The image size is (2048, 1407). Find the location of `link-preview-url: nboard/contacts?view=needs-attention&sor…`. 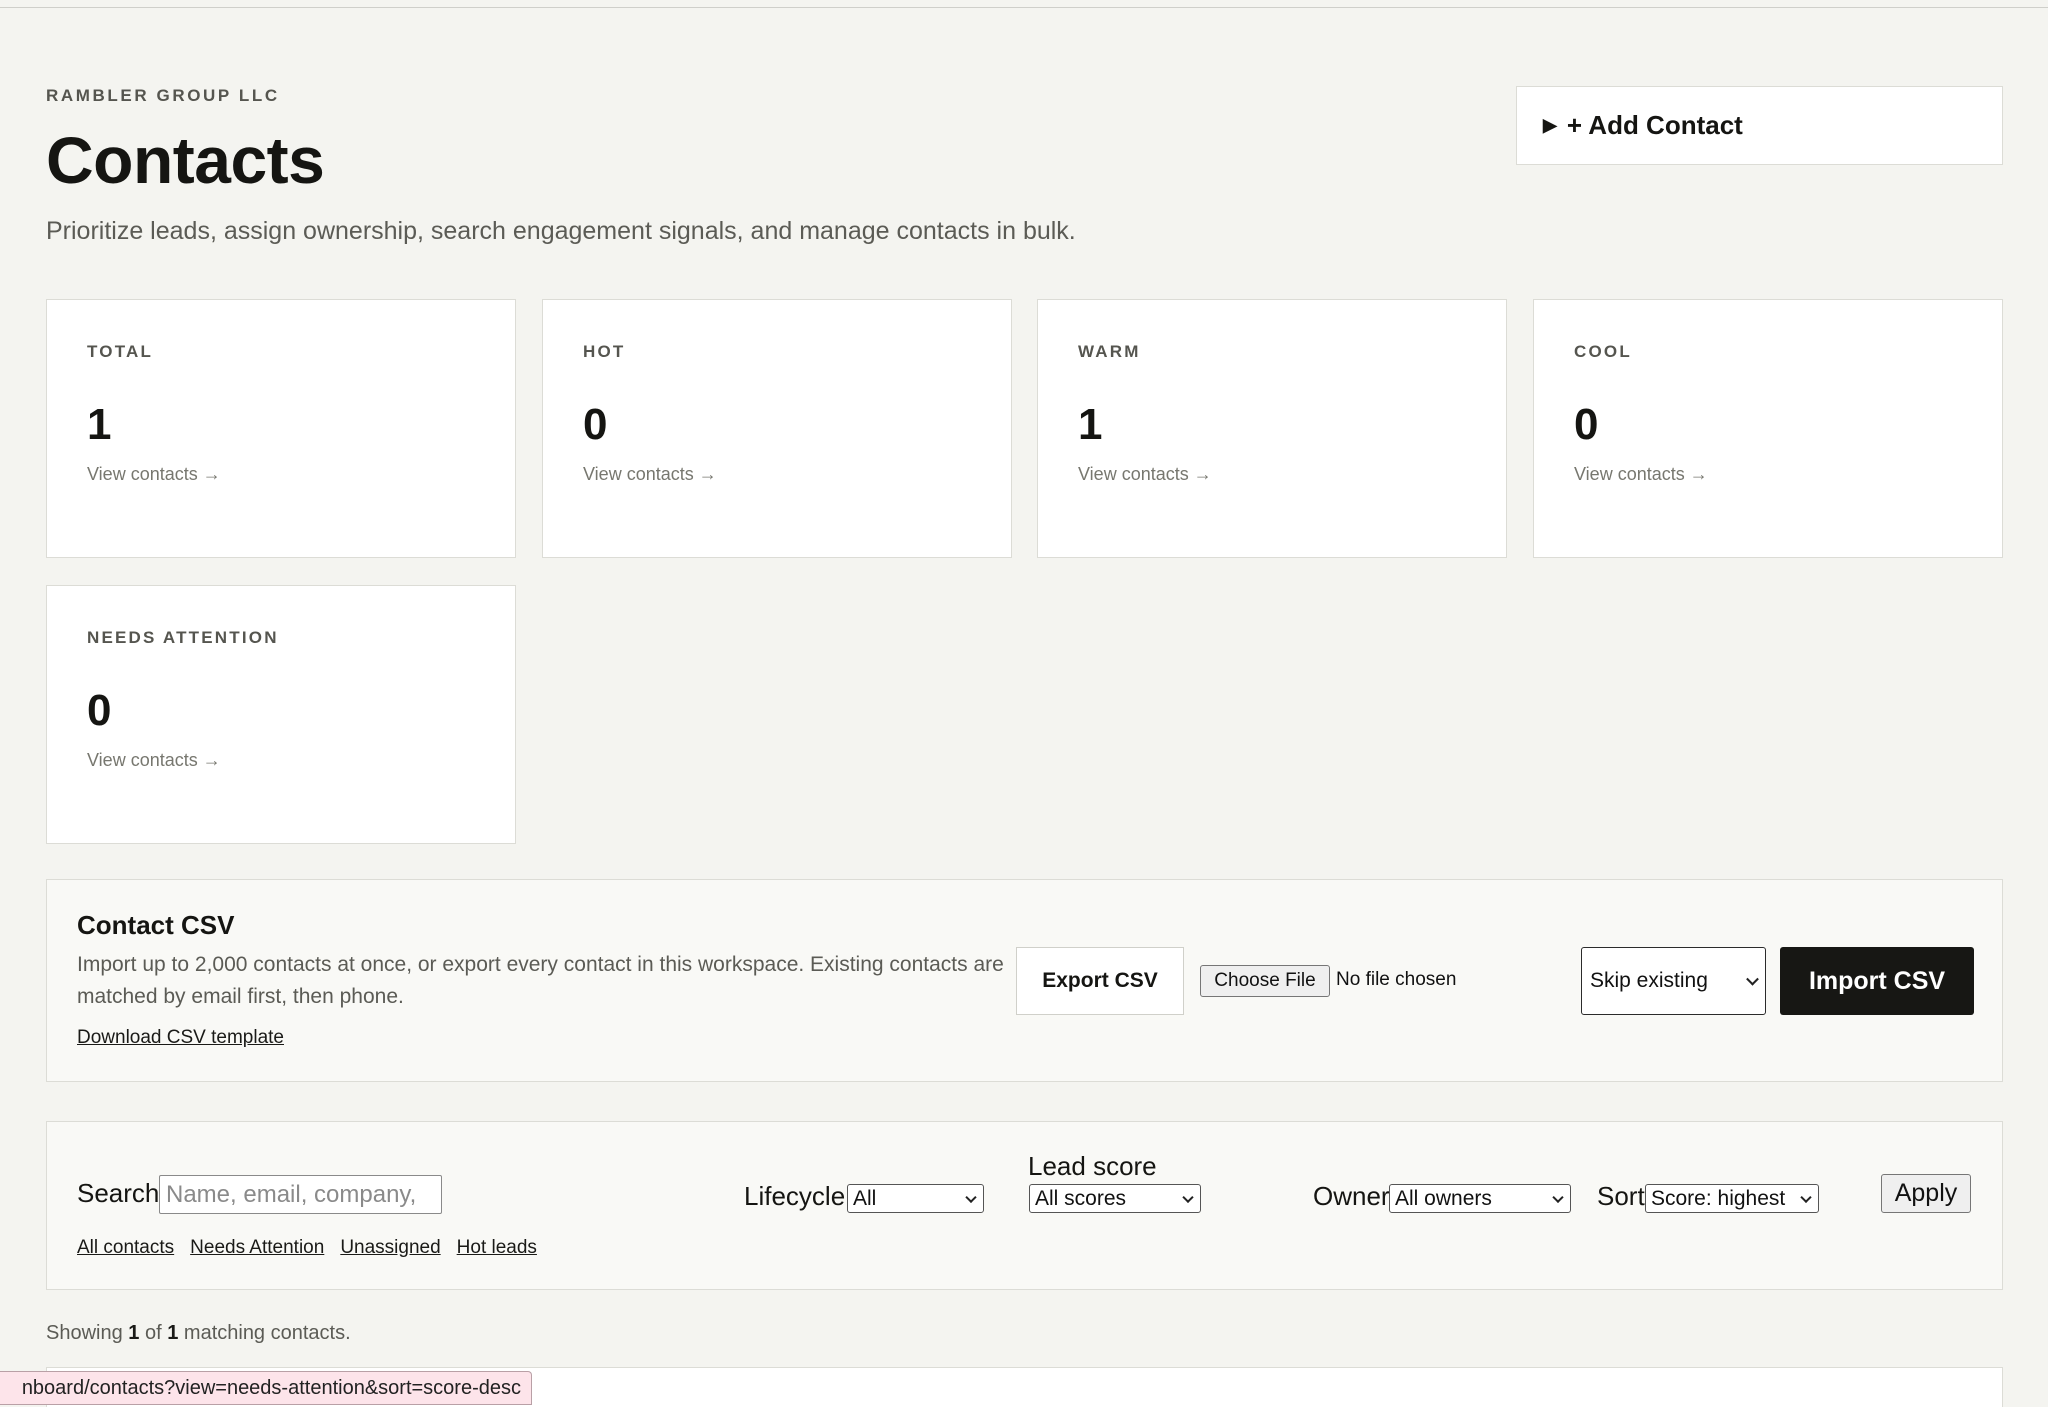

link-preview-url: nboard/contacts?view=needs-attention&sor… is located at coordinates (266, 1388).